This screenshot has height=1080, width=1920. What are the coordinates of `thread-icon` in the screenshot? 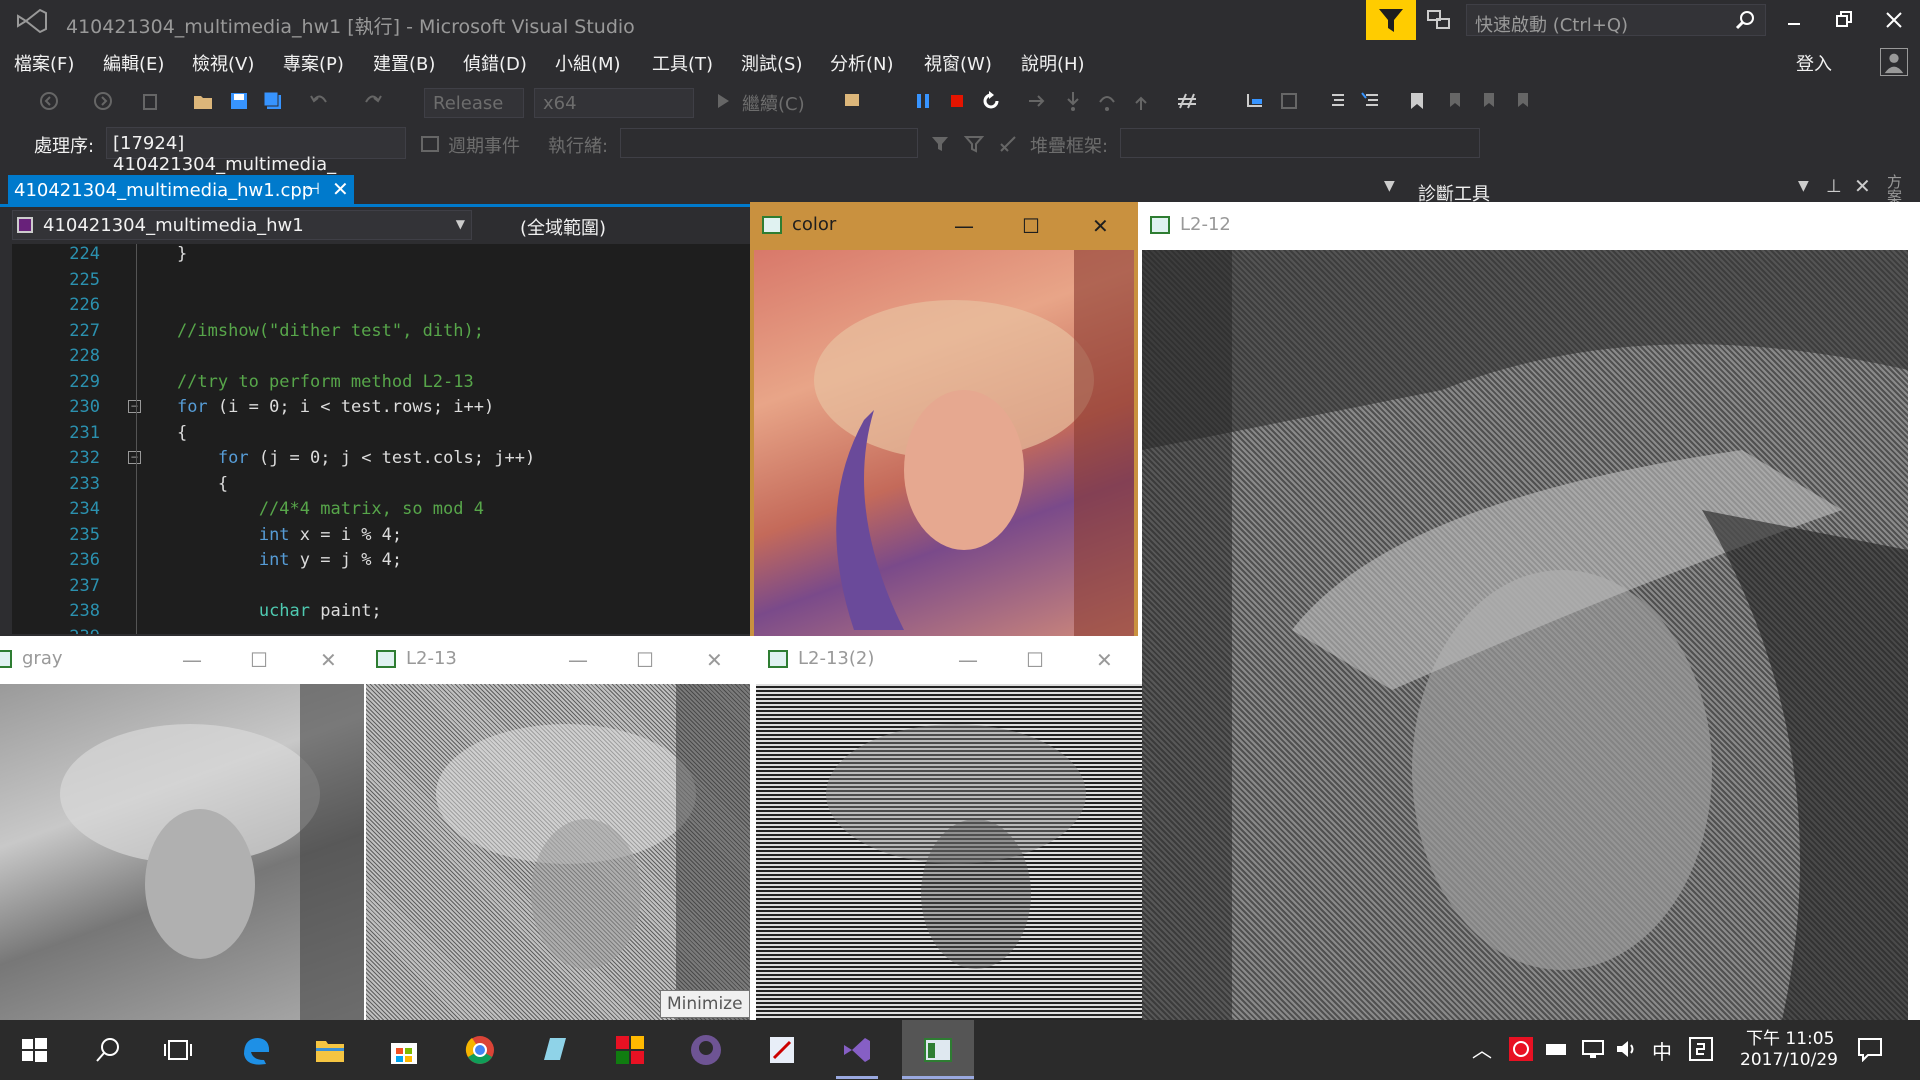 It's located at (1255, 101).